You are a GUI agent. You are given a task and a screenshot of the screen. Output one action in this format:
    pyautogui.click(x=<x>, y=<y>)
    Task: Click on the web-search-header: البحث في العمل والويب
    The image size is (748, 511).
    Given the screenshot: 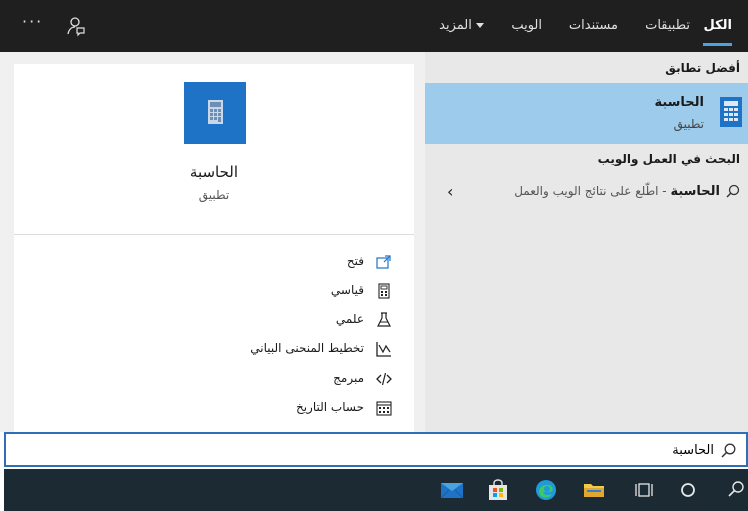 What is the action you would take?
    pyautogui.click(x=668, y=159)
    